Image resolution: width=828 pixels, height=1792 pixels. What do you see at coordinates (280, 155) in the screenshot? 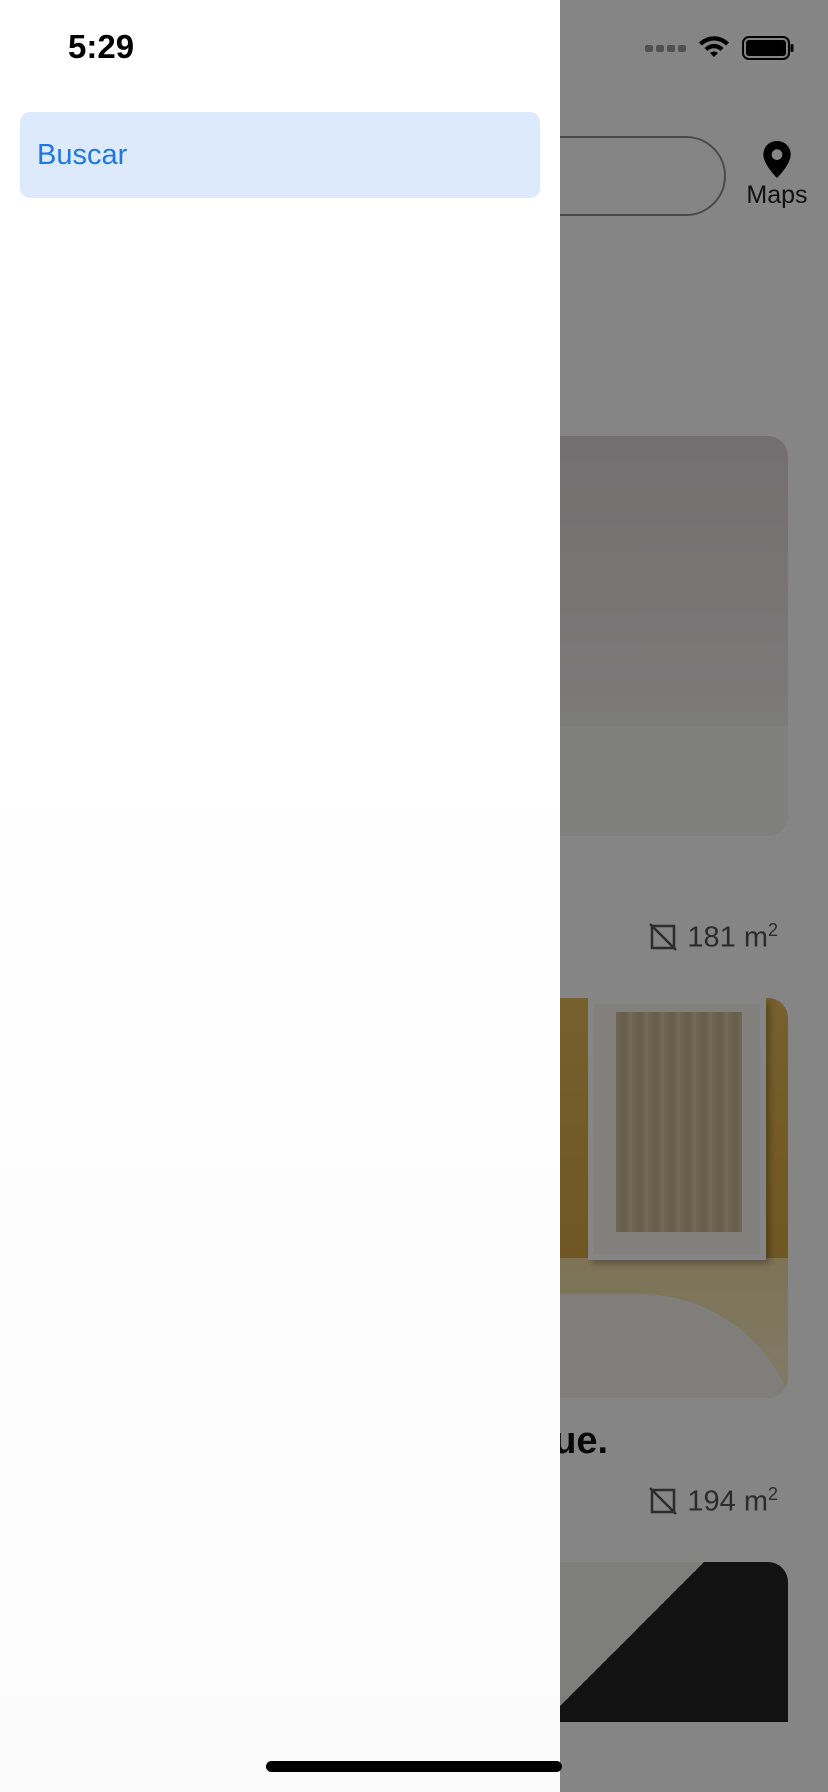
I see `drawer-item-buscar: Buscar` at bounding box center [280, 155].